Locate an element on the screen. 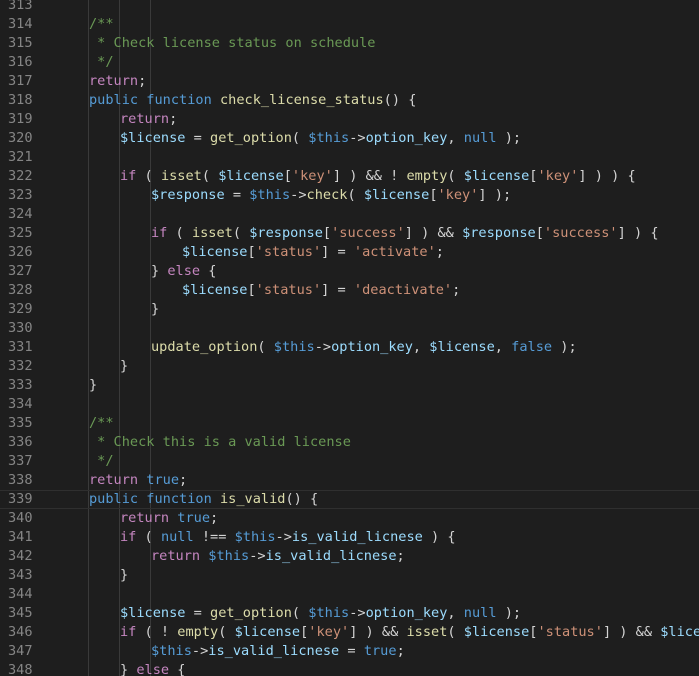  code-line: 321 is located at coordinates (349, 157).